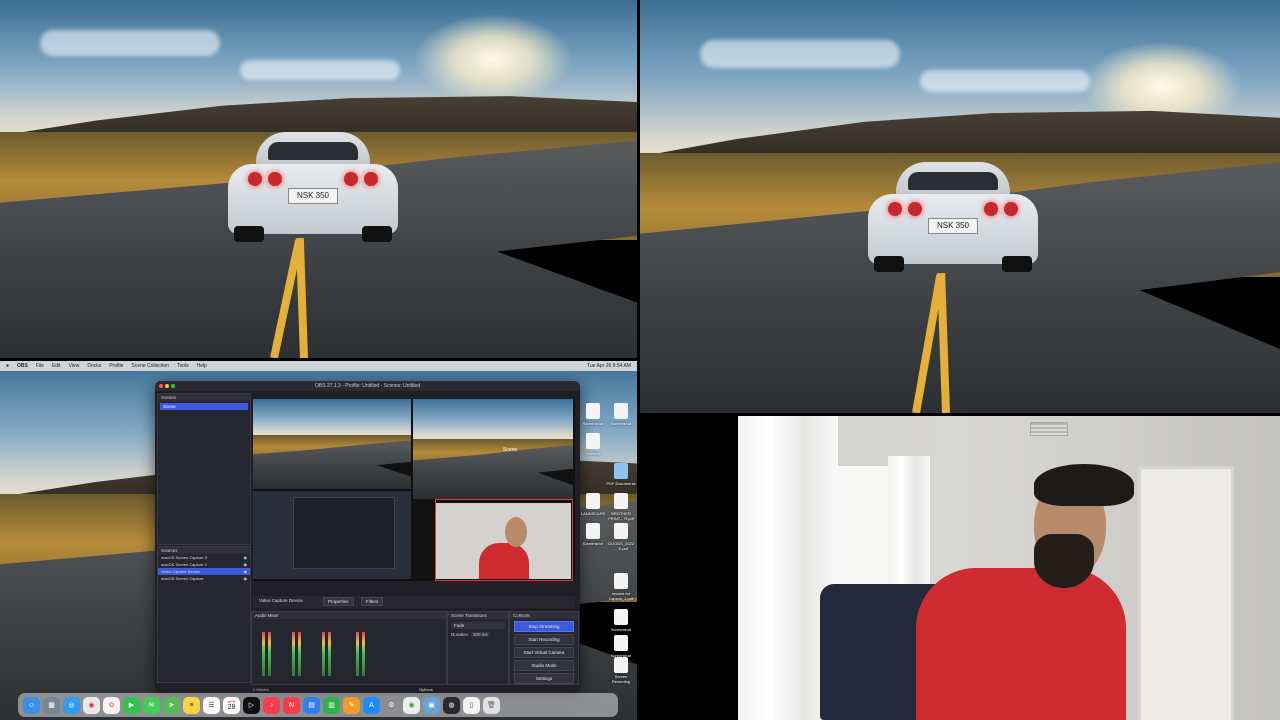 The image size is (1280, 720). I want to click on apple-icon: ●, so click(7, 366).